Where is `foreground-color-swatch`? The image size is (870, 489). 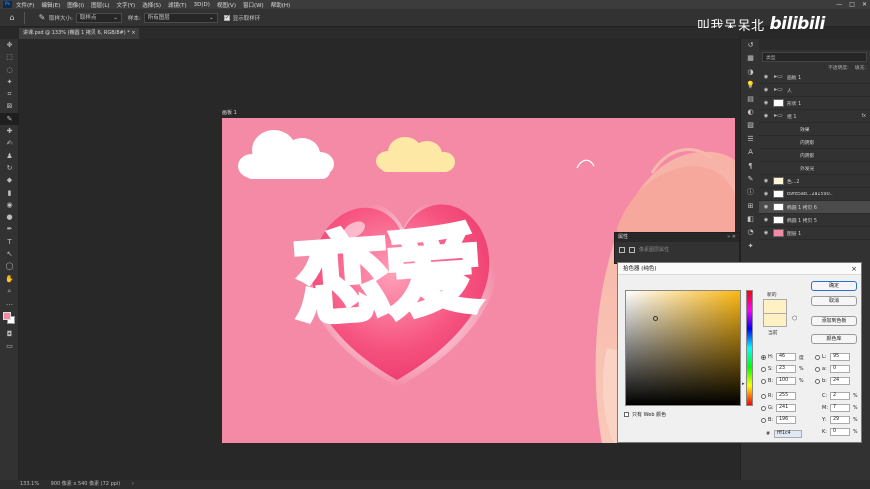 foreground-color-swatch is located at coordinates (7, 315).